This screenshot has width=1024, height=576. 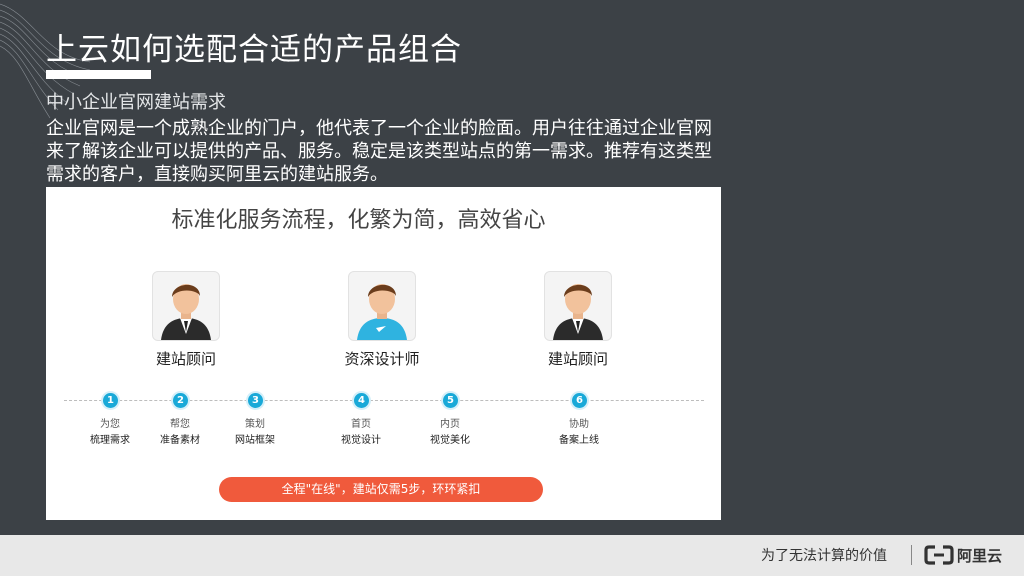 I want to click on footer-slogan: 为了无法计算的价值, so click(x=824, y=556).